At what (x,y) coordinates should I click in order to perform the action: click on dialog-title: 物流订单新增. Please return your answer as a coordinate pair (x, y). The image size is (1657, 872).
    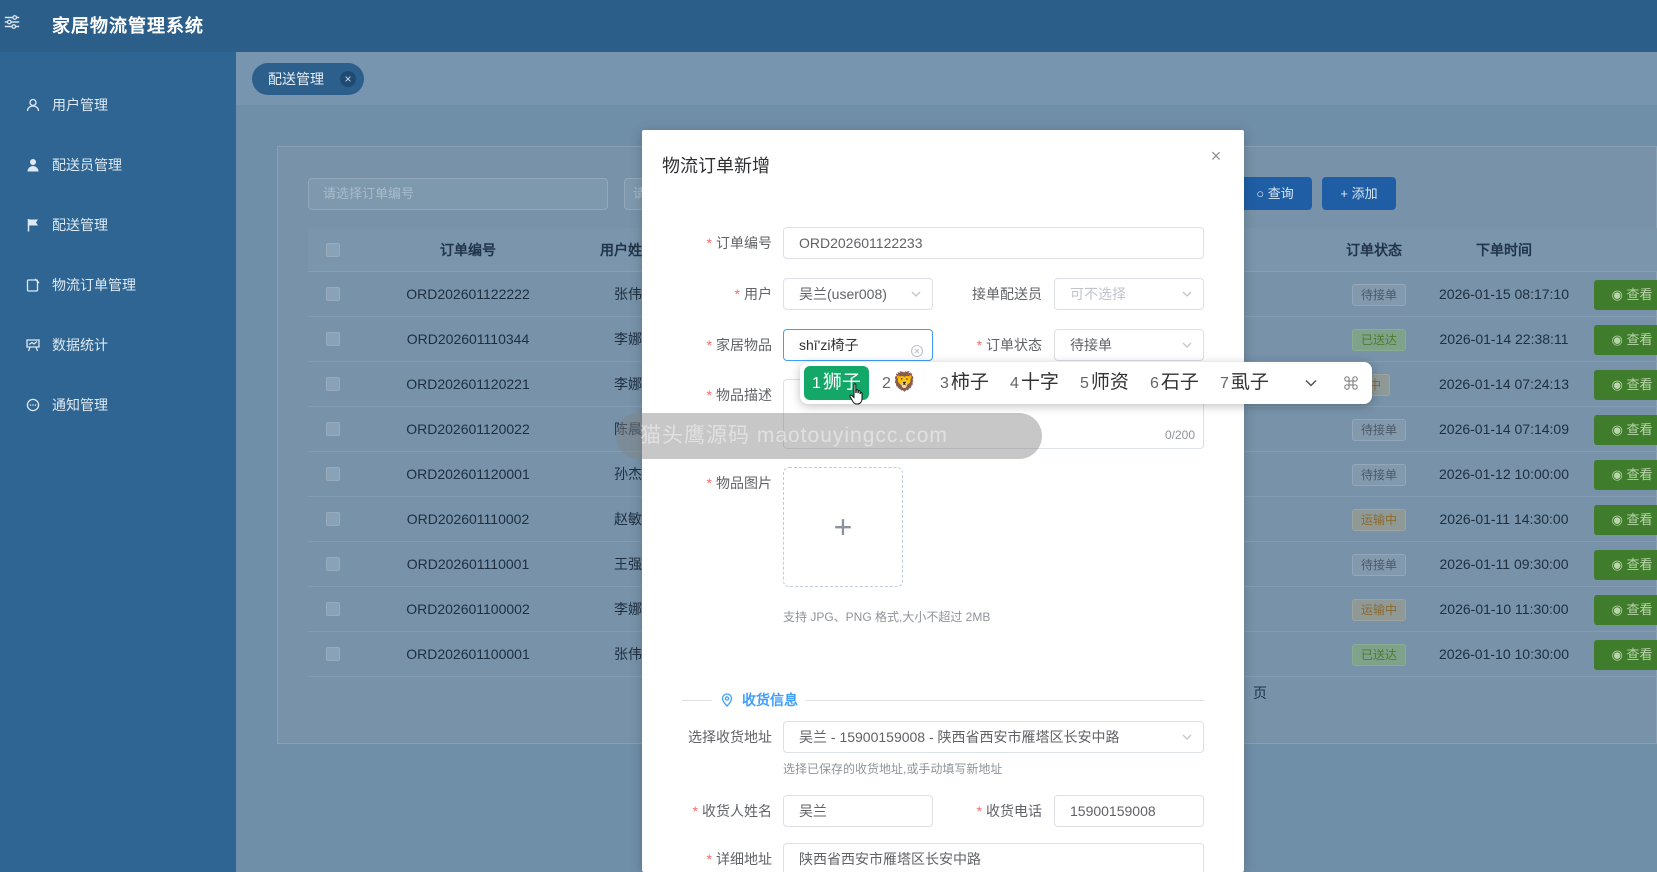
    Looking at the image, I should click on (716, 166).